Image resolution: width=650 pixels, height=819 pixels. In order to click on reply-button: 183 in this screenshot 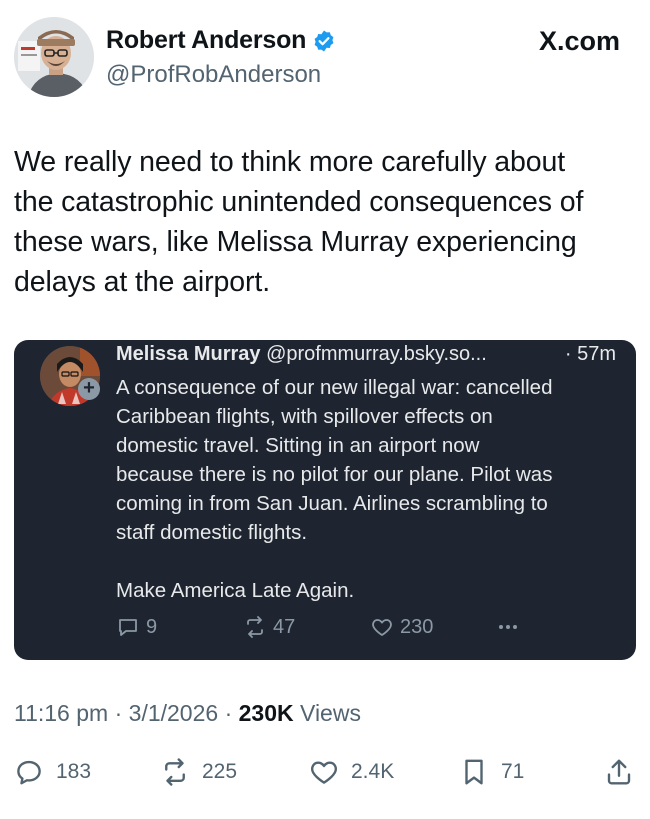, I will do `click(52, 772)`.